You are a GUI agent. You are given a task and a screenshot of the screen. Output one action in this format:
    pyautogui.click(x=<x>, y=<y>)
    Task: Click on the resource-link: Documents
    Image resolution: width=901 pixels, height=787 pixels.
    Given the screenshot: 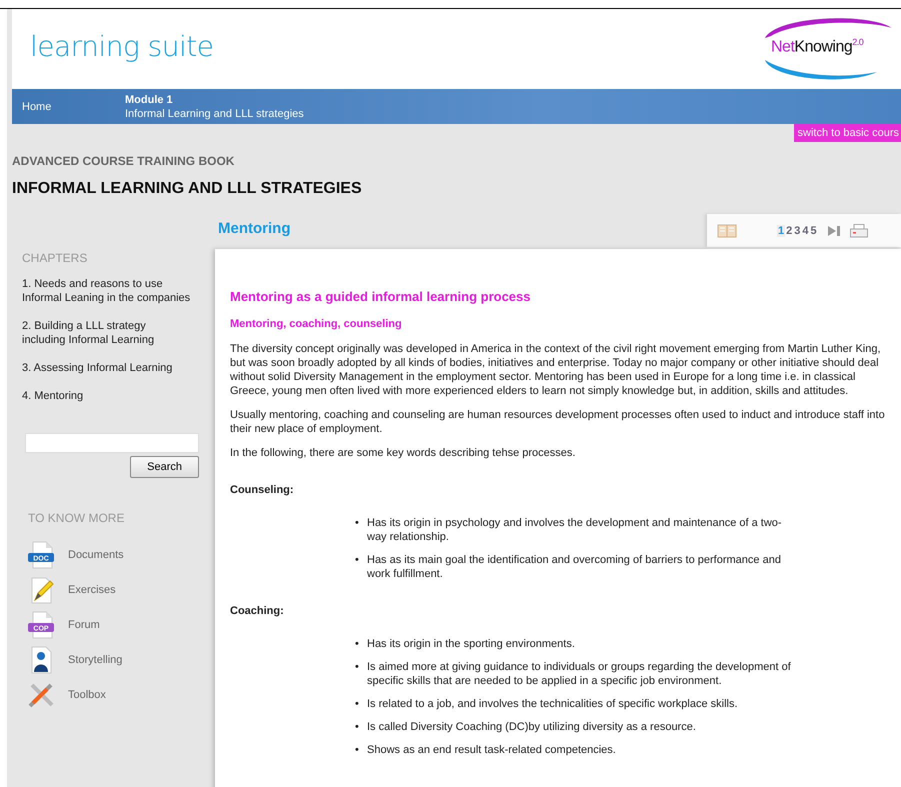 What is the action you would take?
    pyautogui.click(x=96, y=555)
    